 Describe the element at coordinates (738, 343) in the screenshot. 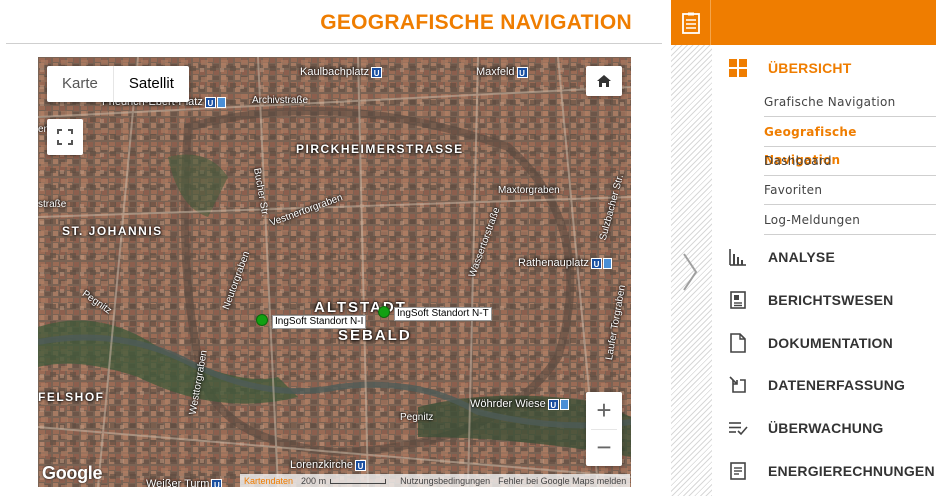

I see `document-icon` at that location.